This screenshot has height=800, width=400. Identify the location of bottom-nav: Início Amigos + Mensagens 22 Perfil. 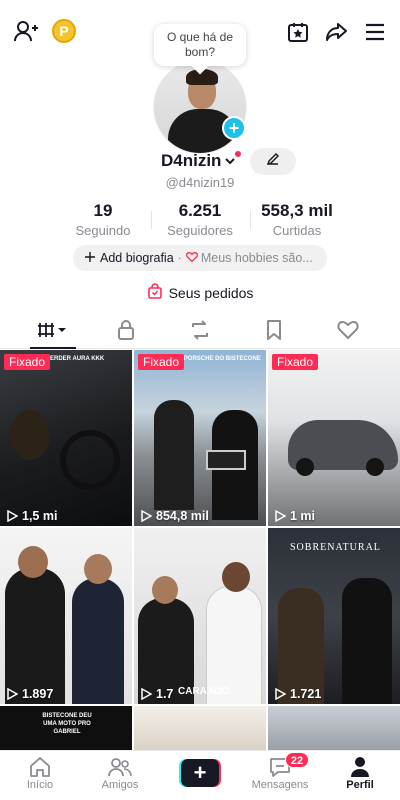
(200, 775).